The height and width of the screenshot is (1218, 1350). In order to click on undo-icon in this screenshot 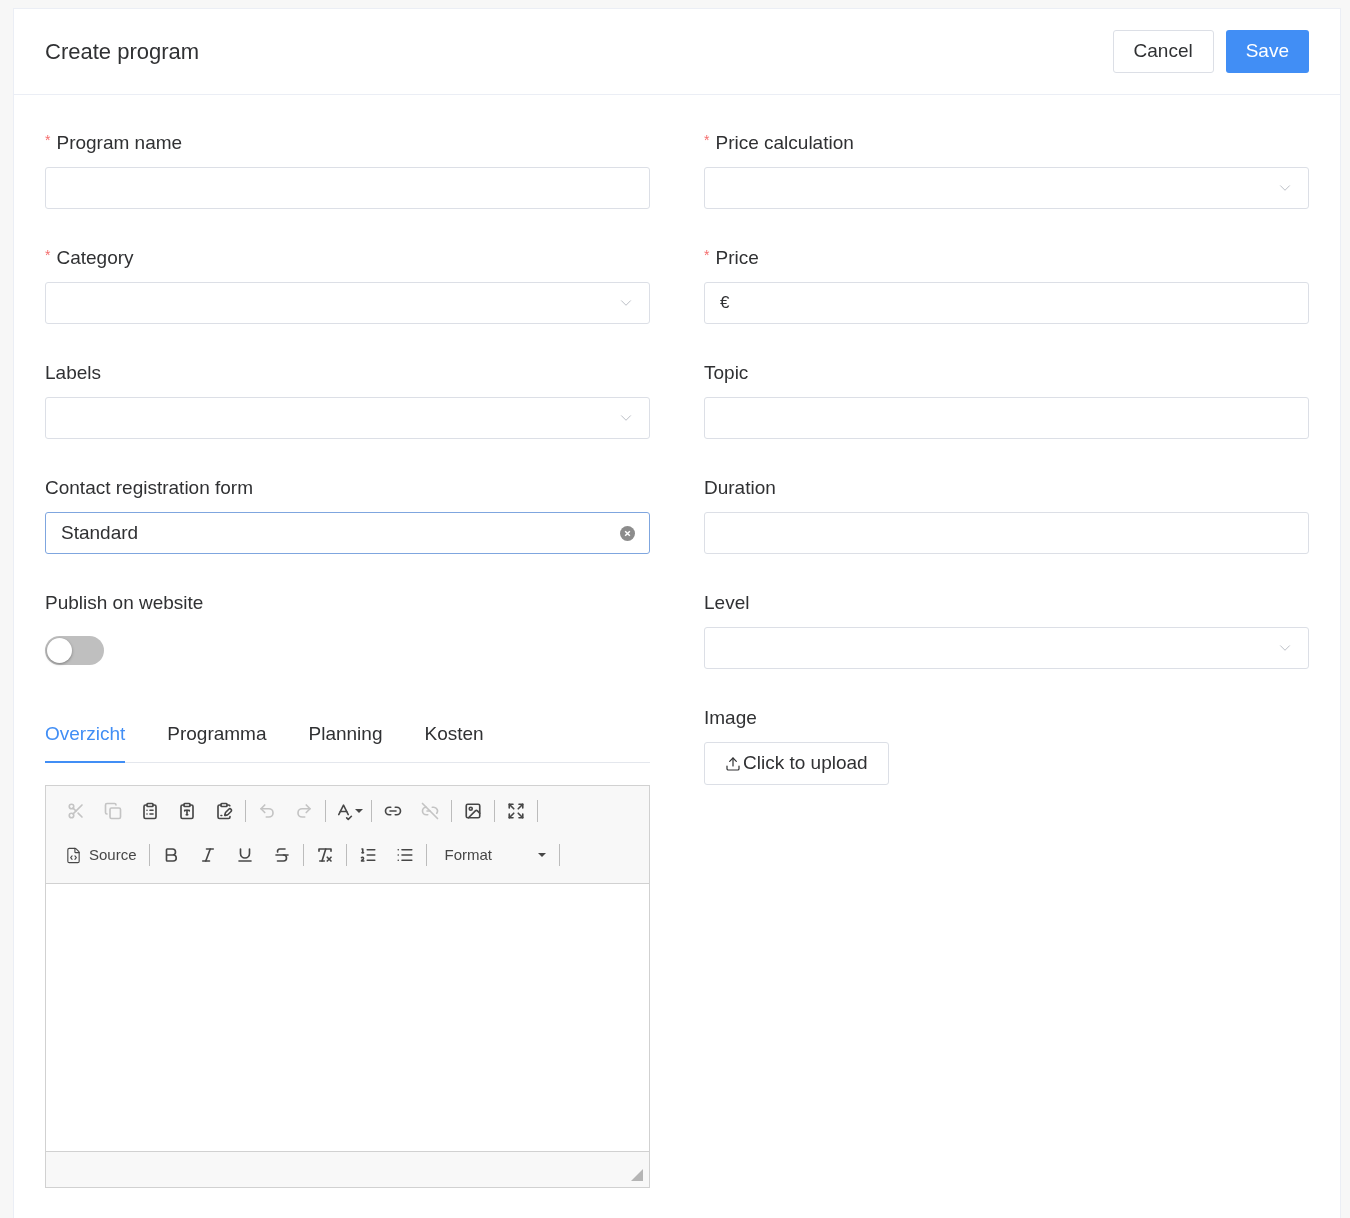, I will do `click(267, 811)`.